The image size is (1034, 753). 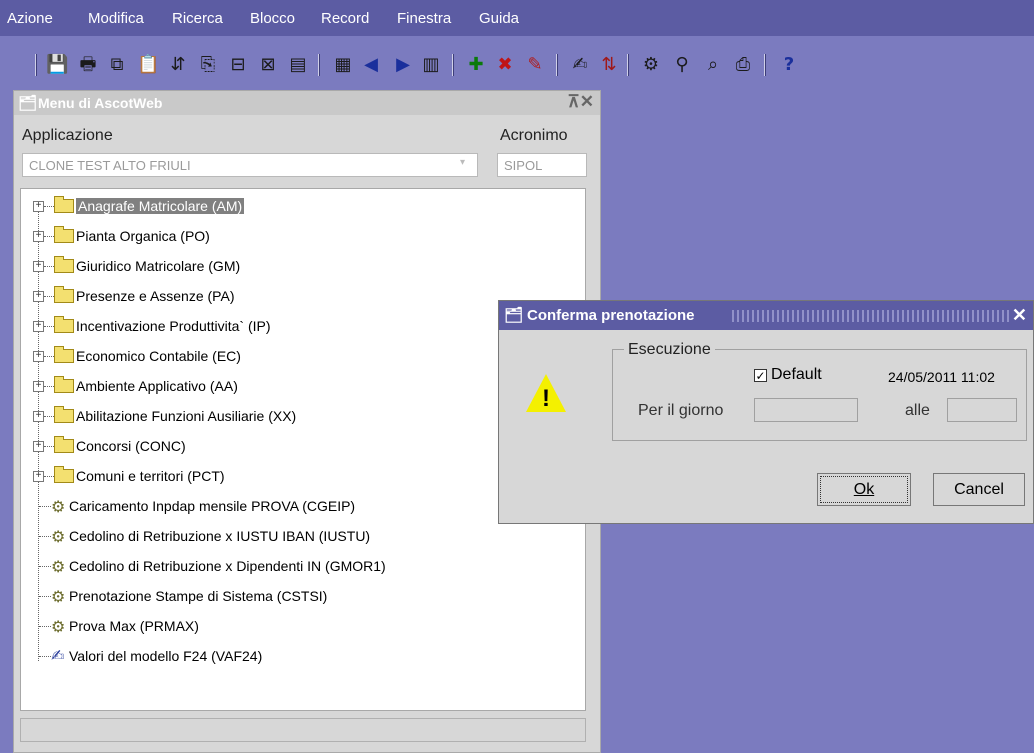 What do you see at coordinates (546, 398) in the screenshot?
I see `warning-mark: !` at bounding box center [546, 398].